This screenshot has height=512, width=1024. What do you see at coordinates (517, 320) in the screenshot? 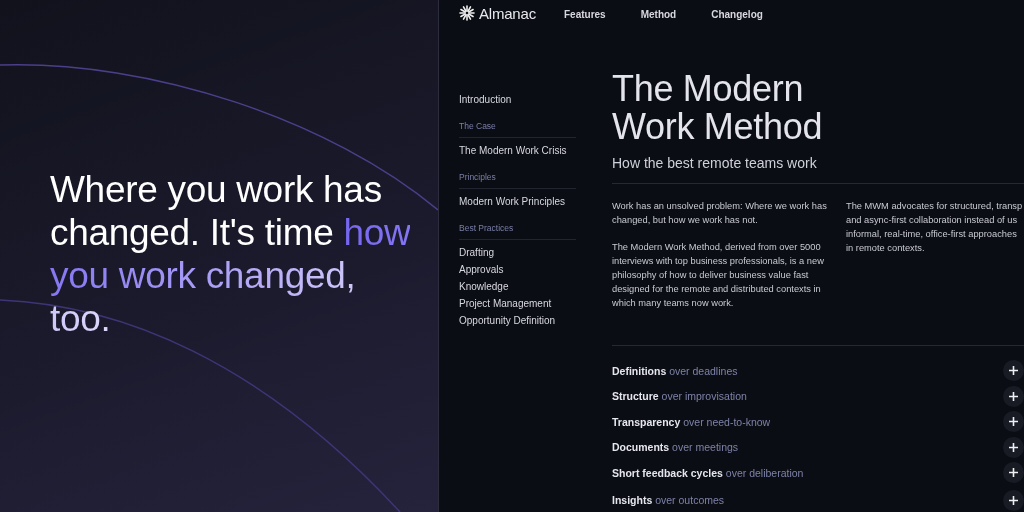
I see `sidebar-item: Opportunity Definition` at bounding box center [517, 320].